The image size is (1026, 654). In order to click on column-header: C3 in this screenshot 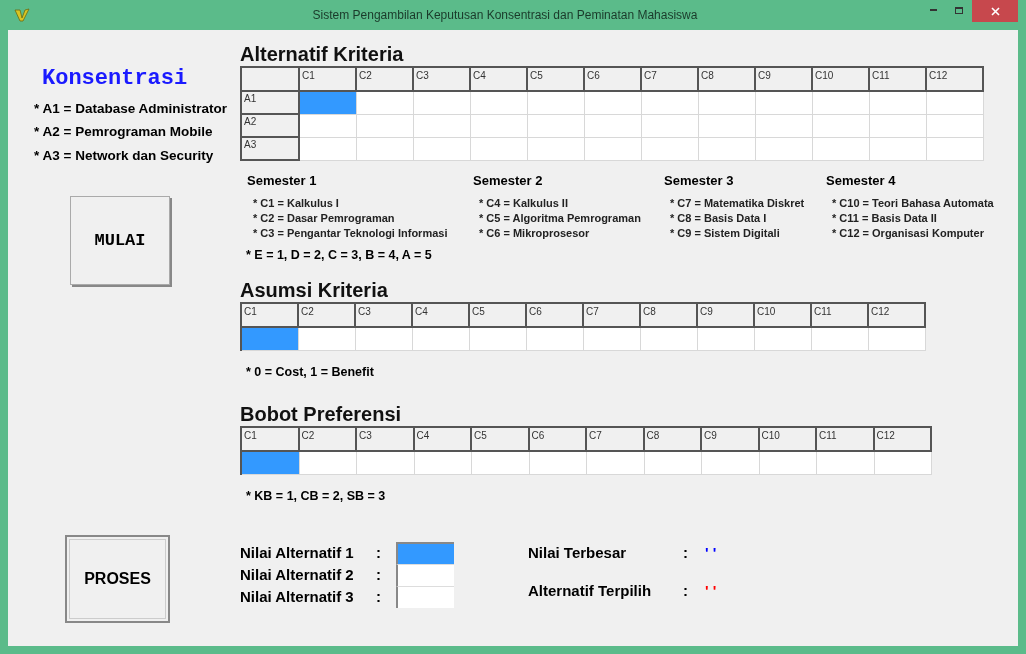, I will do `click(442, 80)`.